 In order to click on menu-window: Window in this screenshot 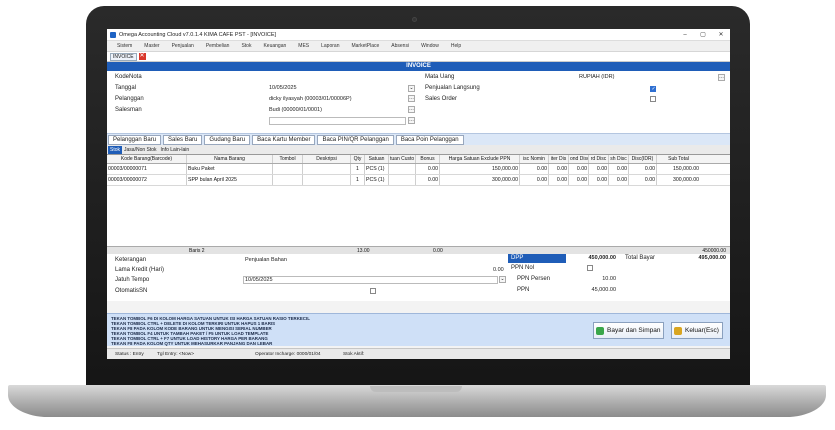, I will do `click(430, 46)`.